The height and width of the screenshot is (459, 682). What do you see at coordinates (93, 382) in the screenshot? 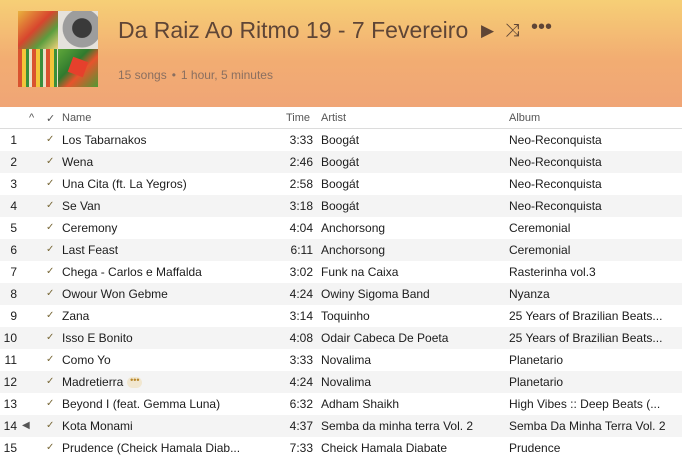
I see `track-name-text: Madretierra` at bounding box center [93, 382].